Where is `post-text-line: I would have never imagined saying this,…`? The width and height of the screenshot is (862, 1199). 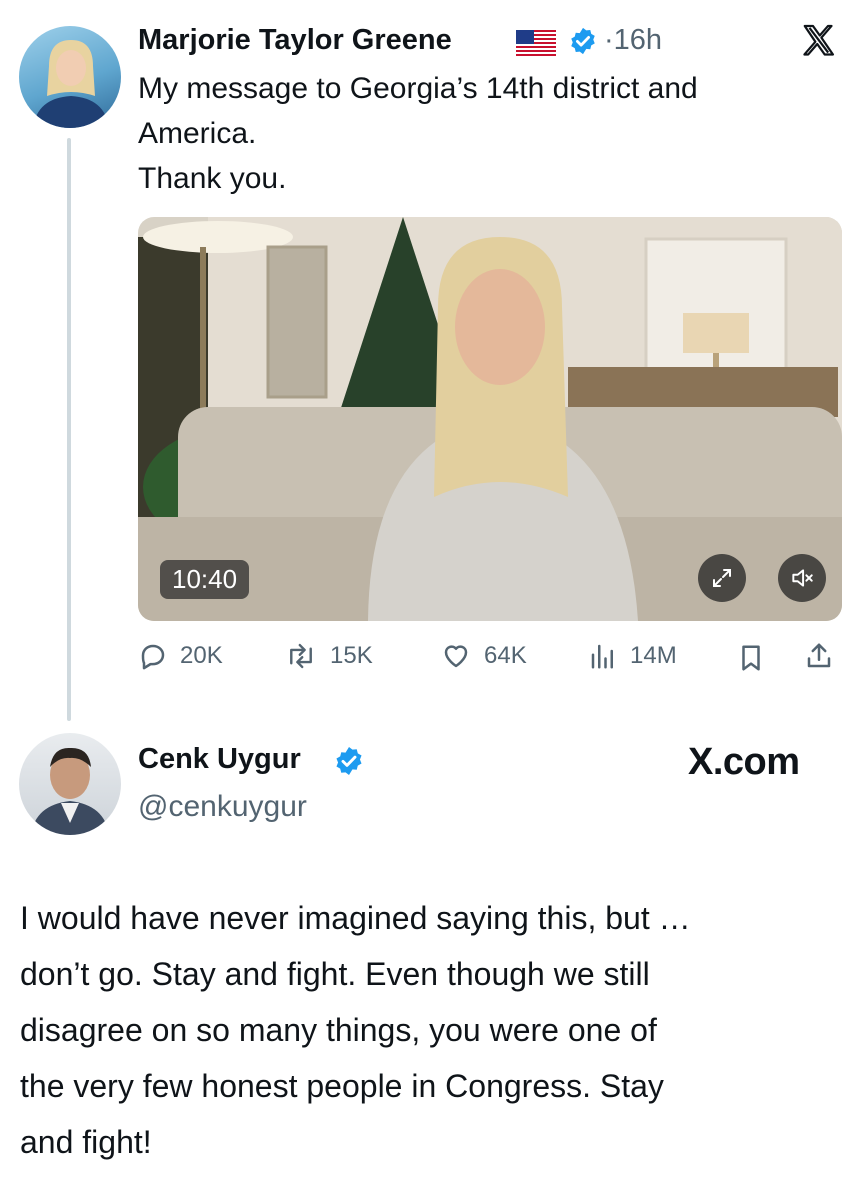 post-text-line: I would have never imagined saying this,… is located at coordinates (355, 918).